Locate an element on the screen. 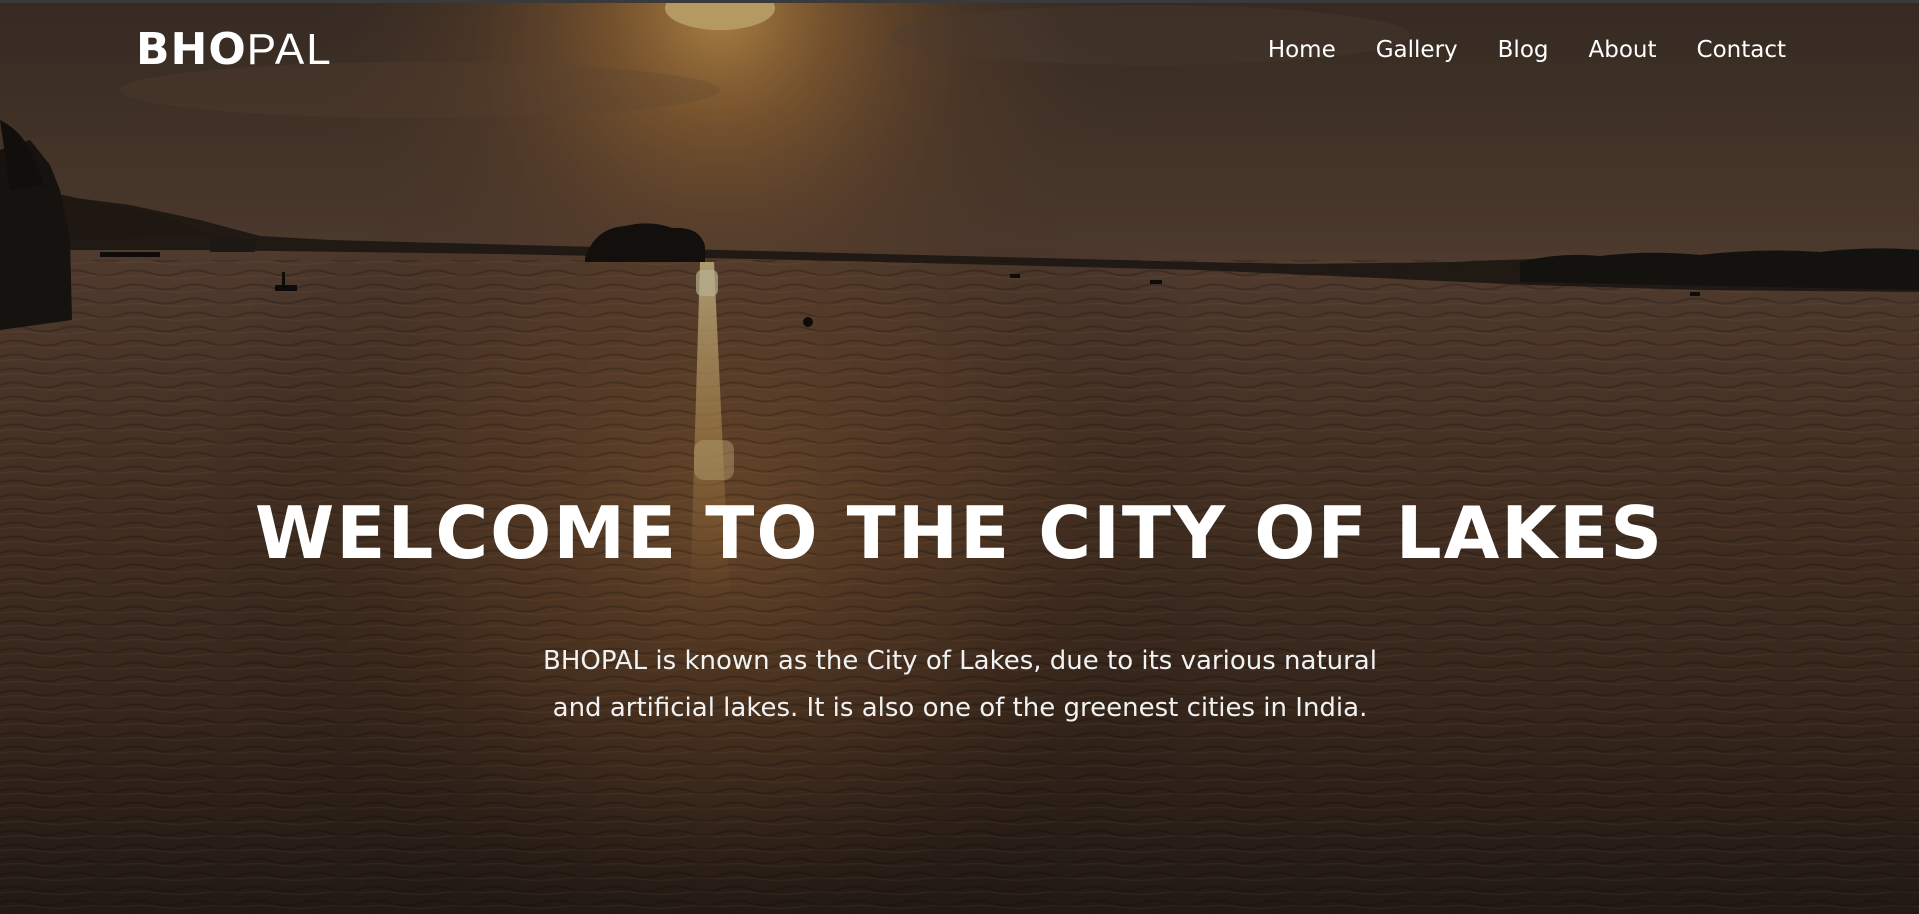 The height and width of the screenshot is (914, 1919). hero-title: WELCOME TO THE CITY OF LAKES is located at coordinates (959, 533).